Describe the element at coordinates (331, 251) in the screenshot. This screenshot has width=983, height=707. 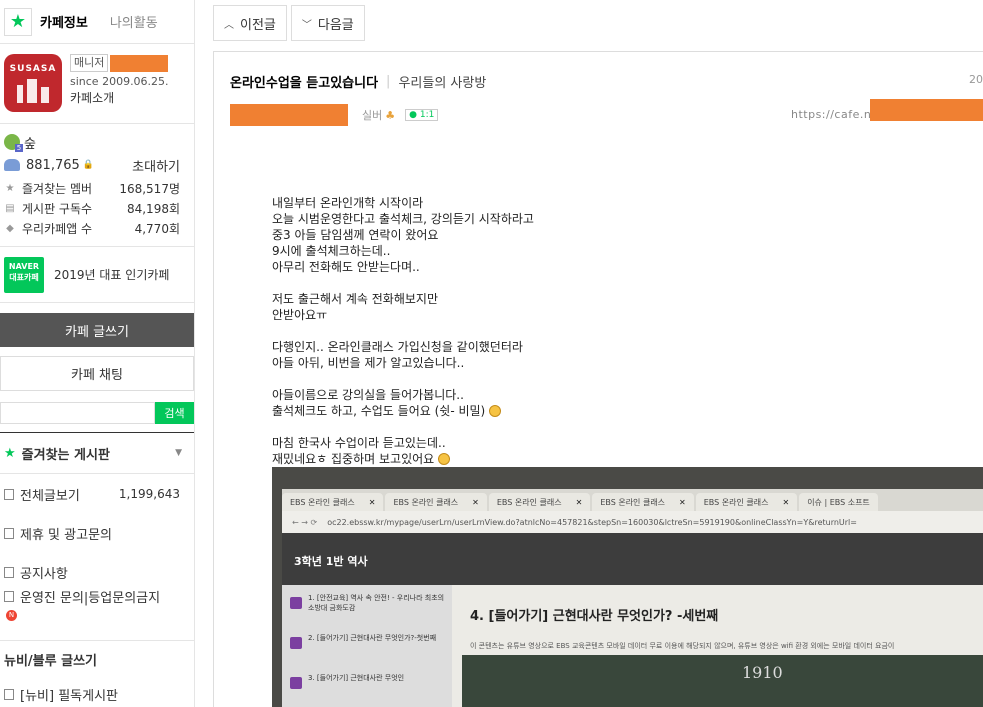
I see `body-line: 9시에 출석체크하는데..` at that location.